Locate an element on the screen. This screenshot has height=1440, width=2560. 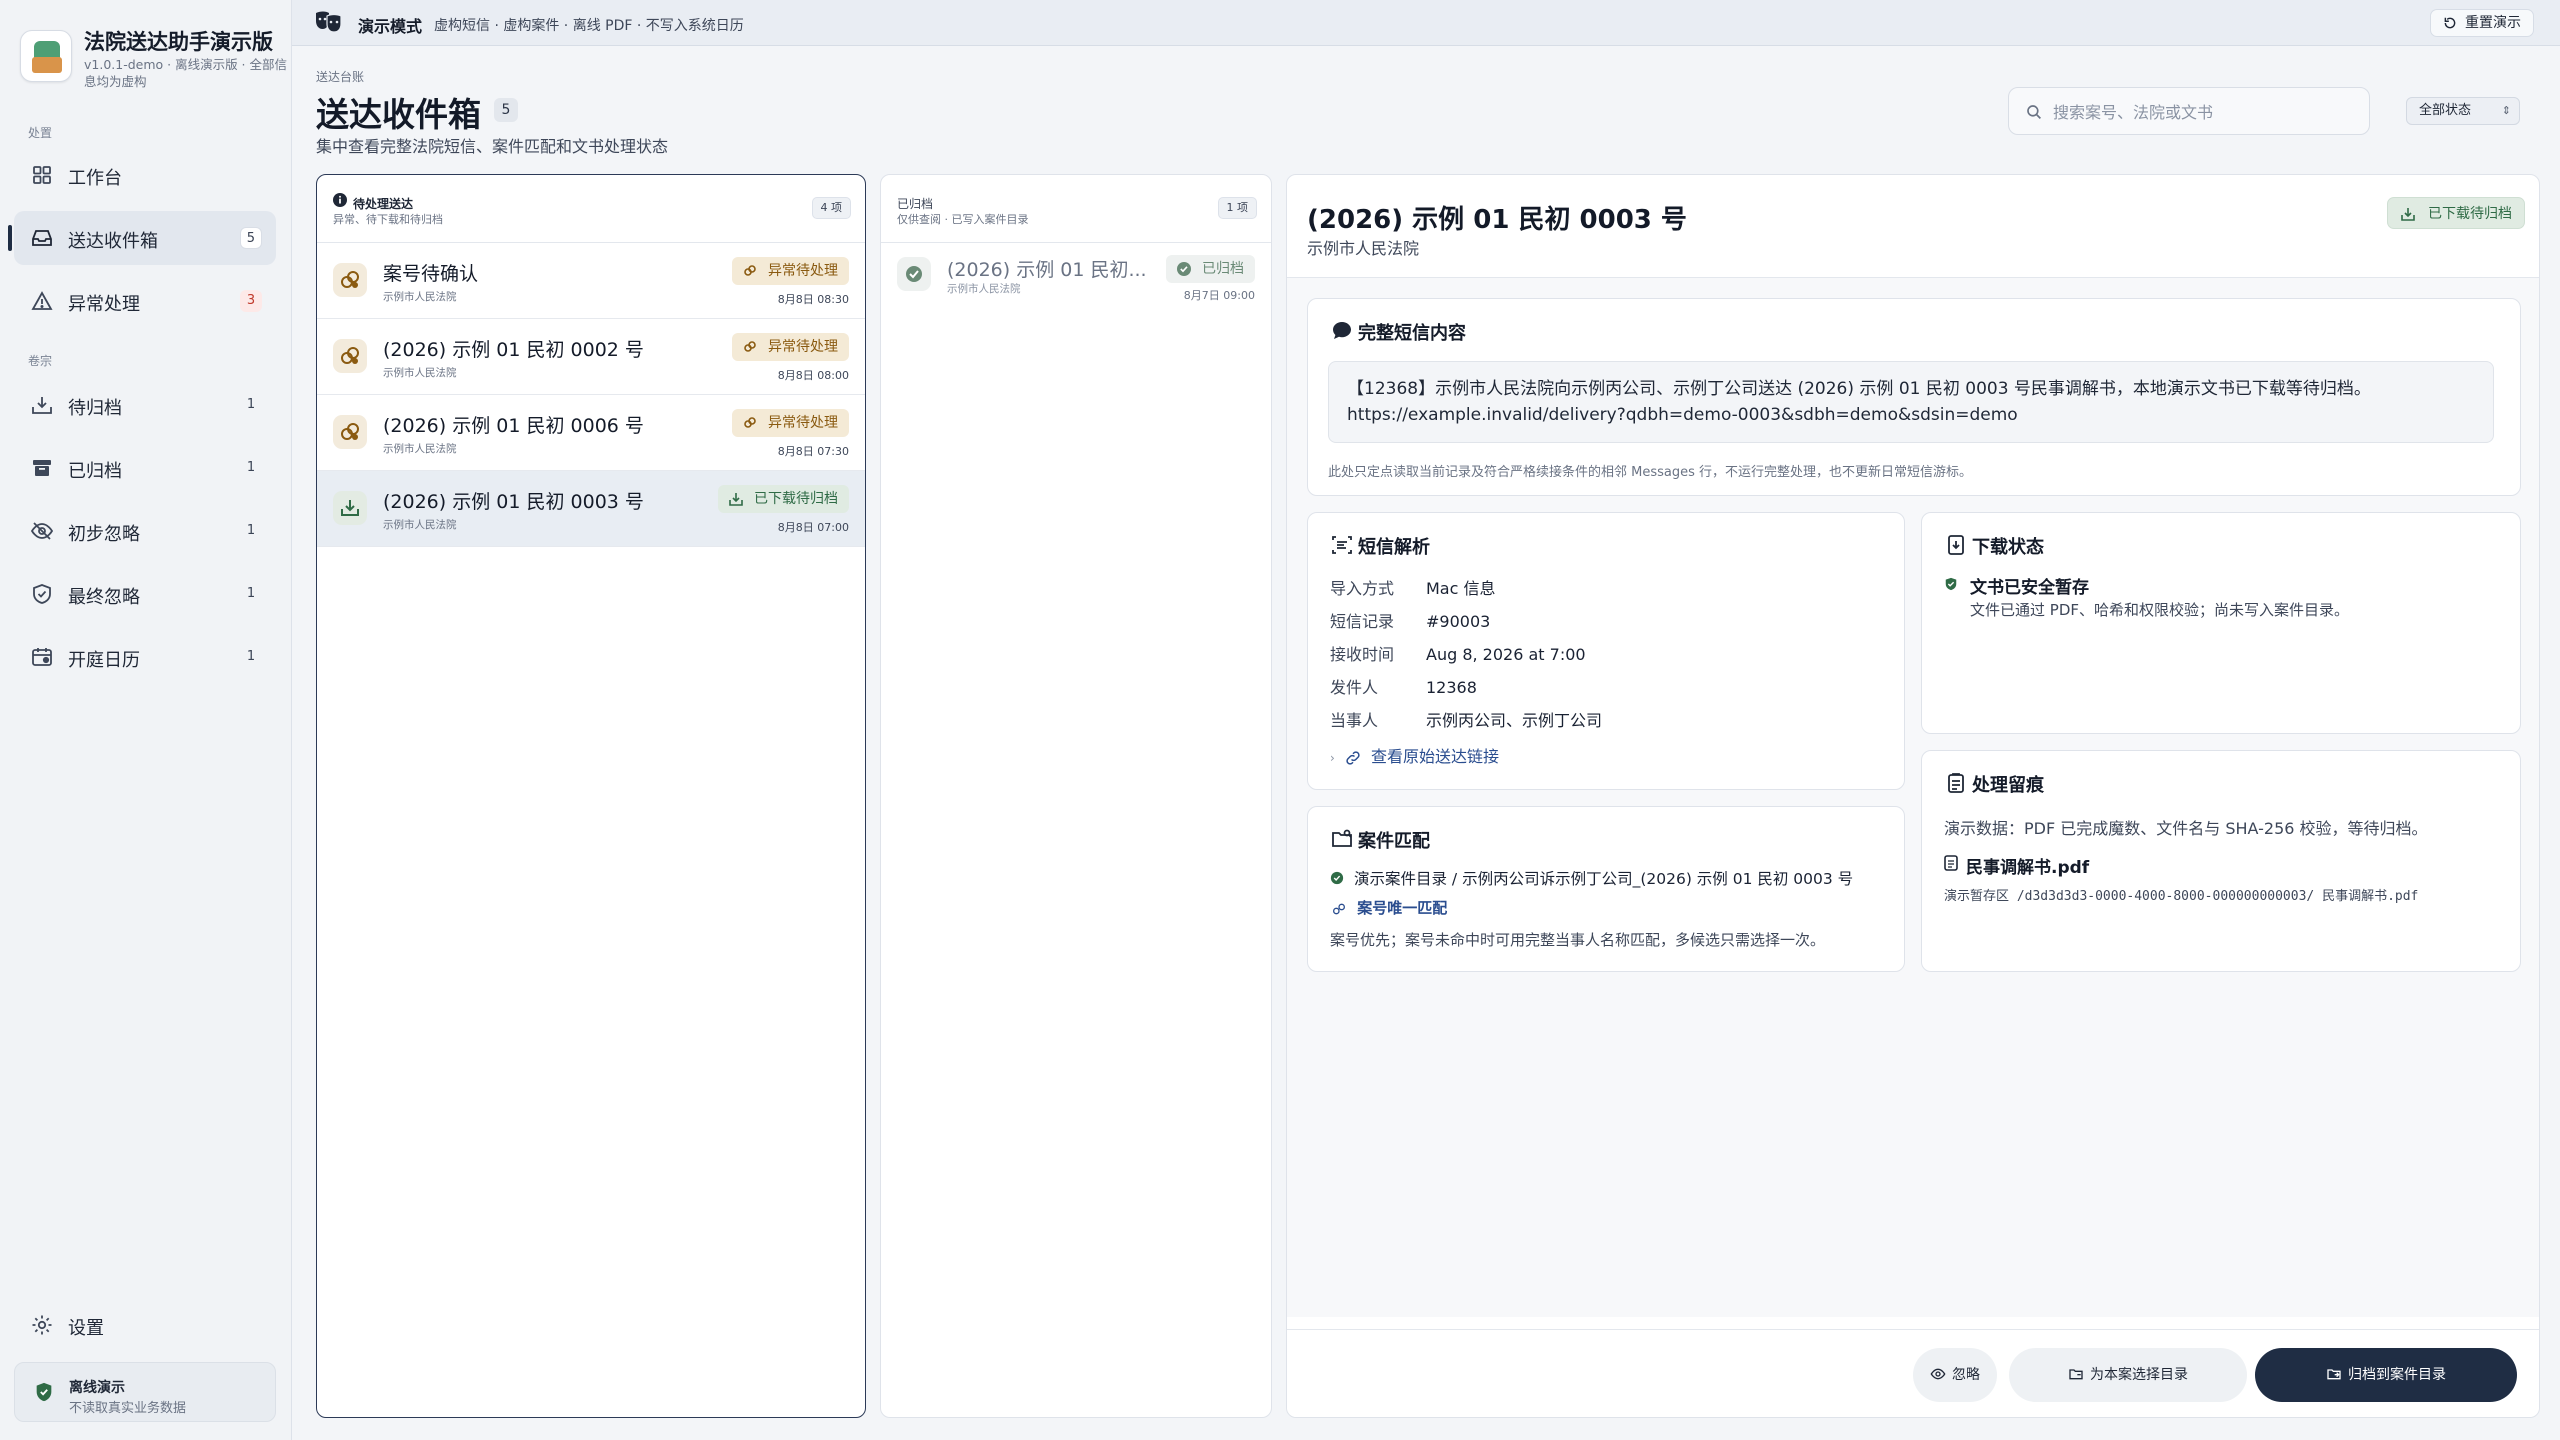
folder-search-icon is located at coordinates (1342, 838).